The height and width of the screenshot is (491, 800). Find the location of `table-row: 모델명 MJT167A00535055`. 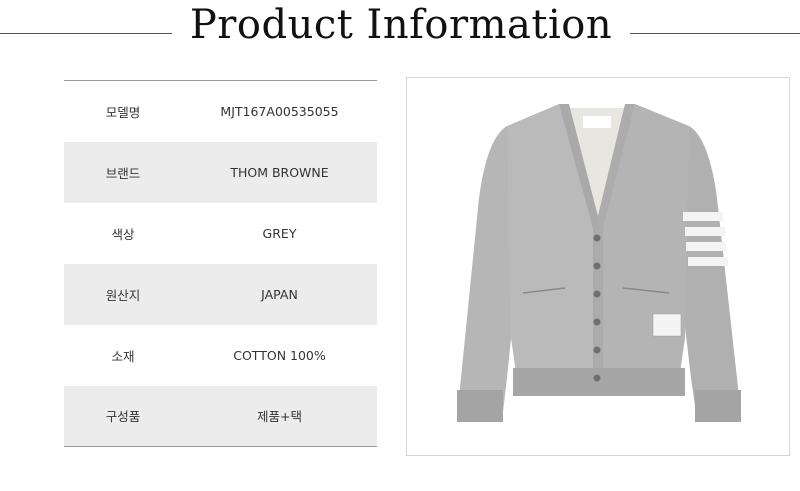

table-row: 모델명 MJT167A00535055 is located at coordinates (220, 111).